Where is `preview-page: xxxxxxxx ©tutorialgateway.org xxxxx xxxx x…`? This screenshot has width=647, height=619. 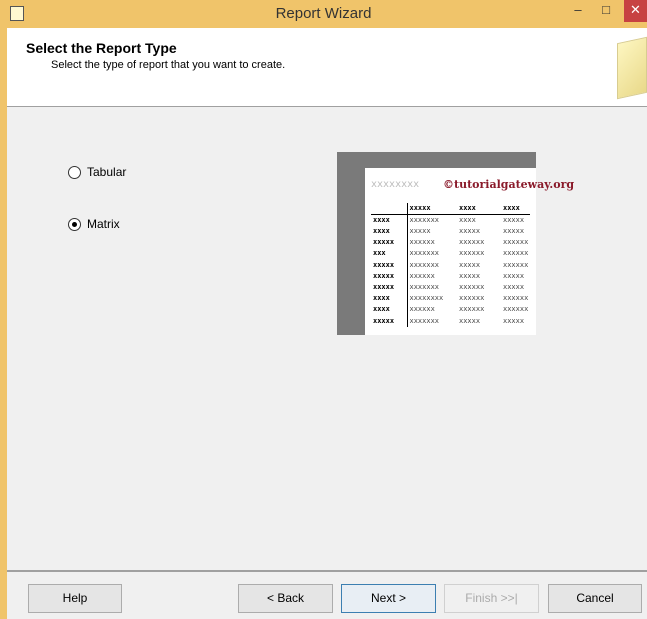
preview-page: xxxxxxxx ©tutorialgateway.org xxxxx xxxx x… is located at coordinates (469, 251).